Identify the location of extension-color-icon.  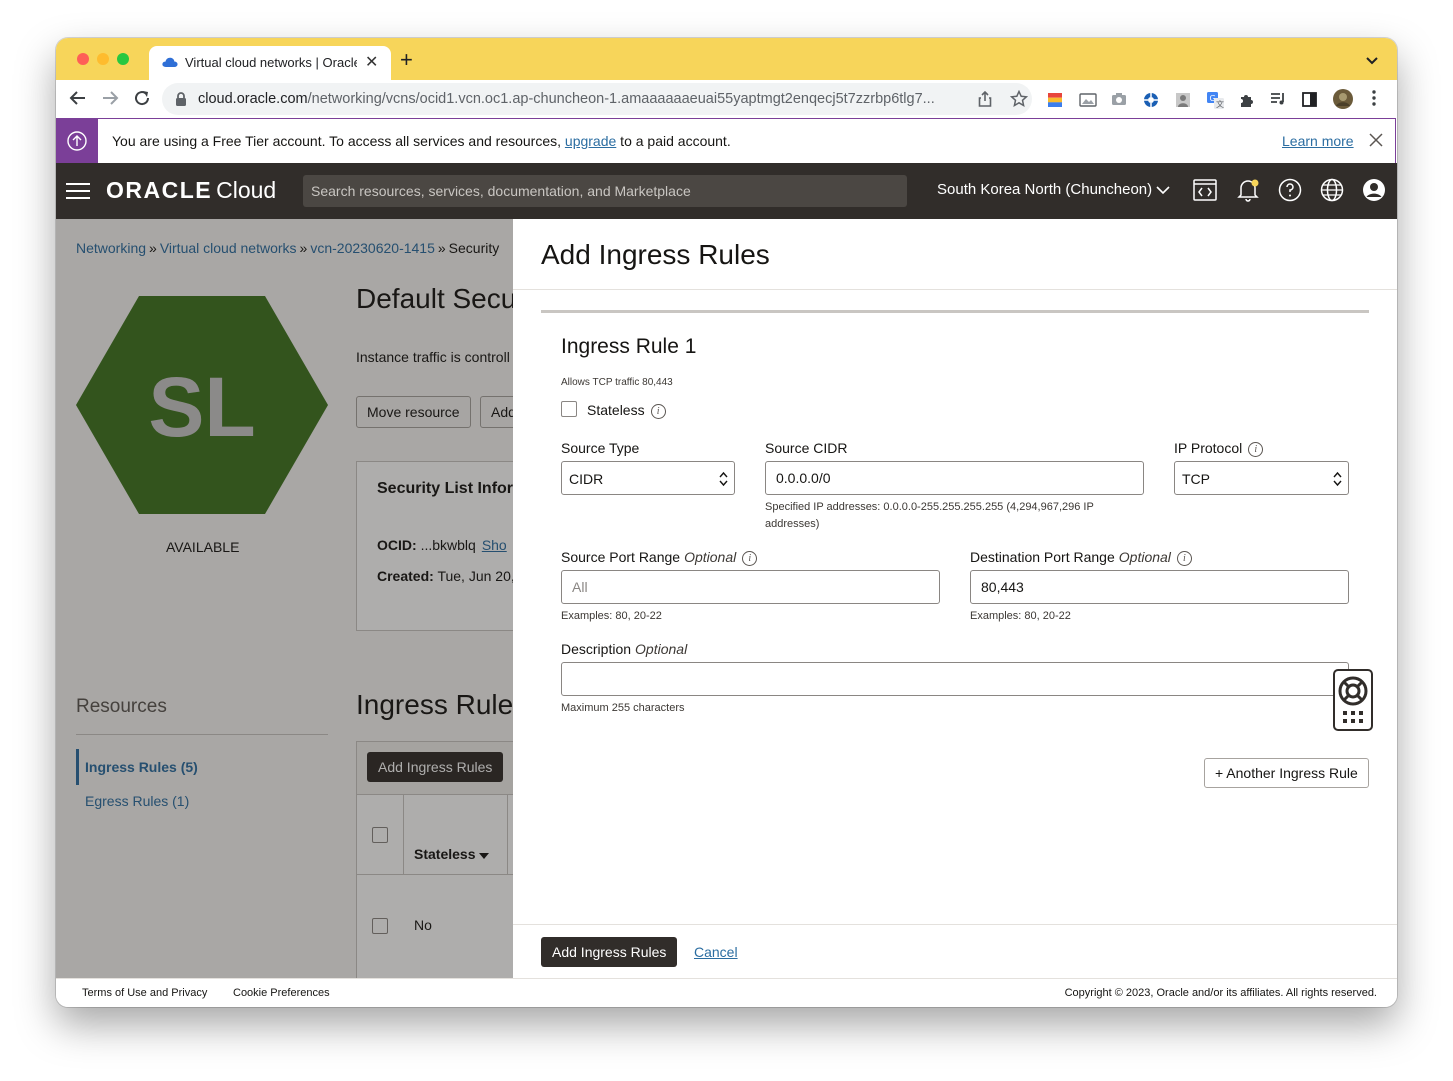
(1055, 102).